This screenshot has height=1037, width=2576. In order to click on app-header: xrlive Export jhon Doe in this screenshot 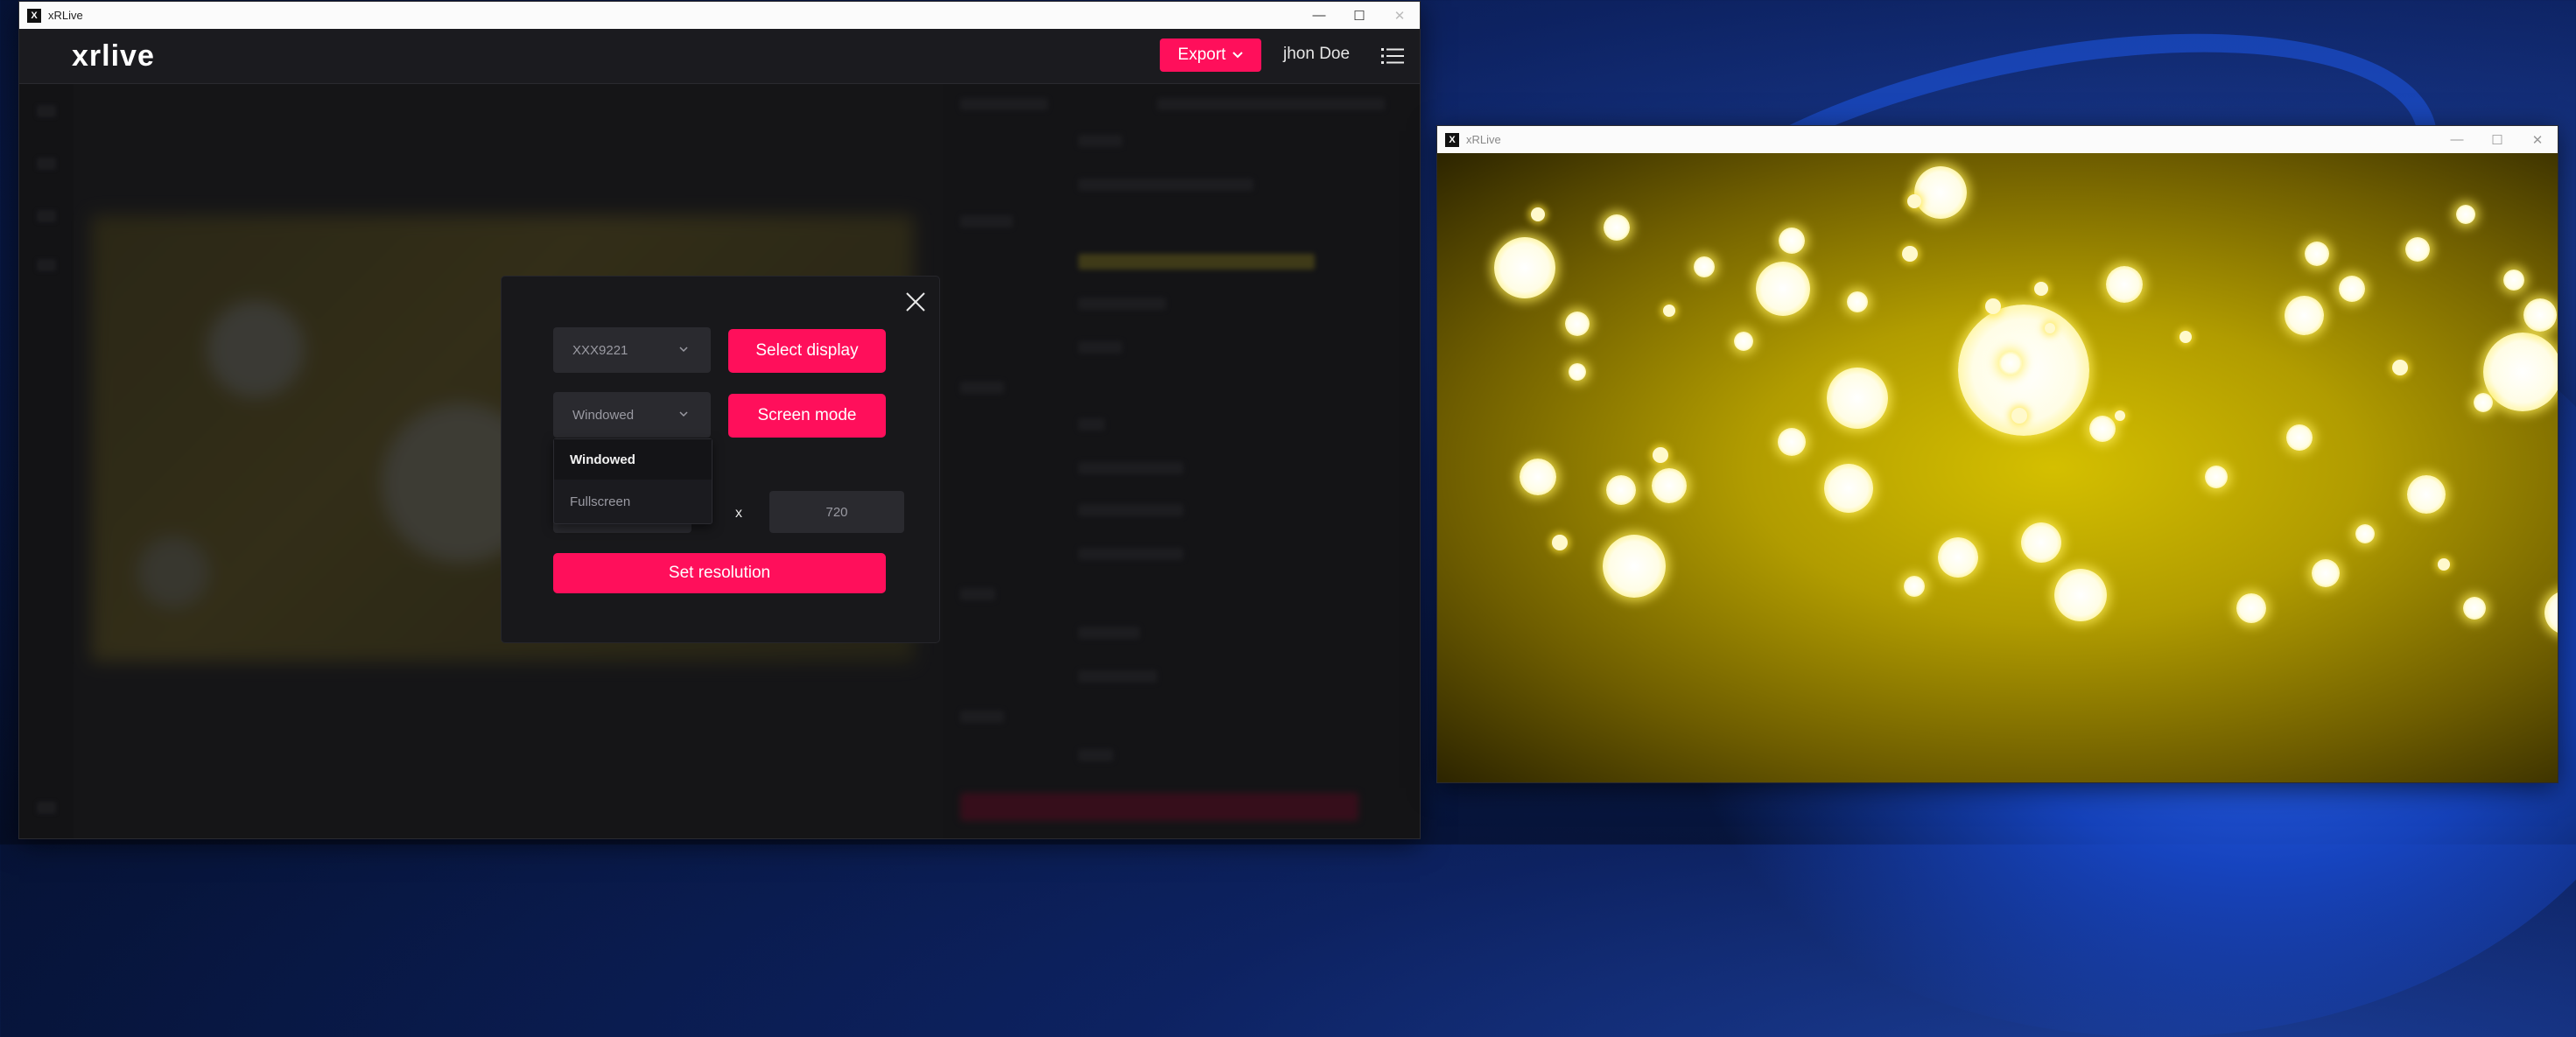, I will do `click(719, 56)`.